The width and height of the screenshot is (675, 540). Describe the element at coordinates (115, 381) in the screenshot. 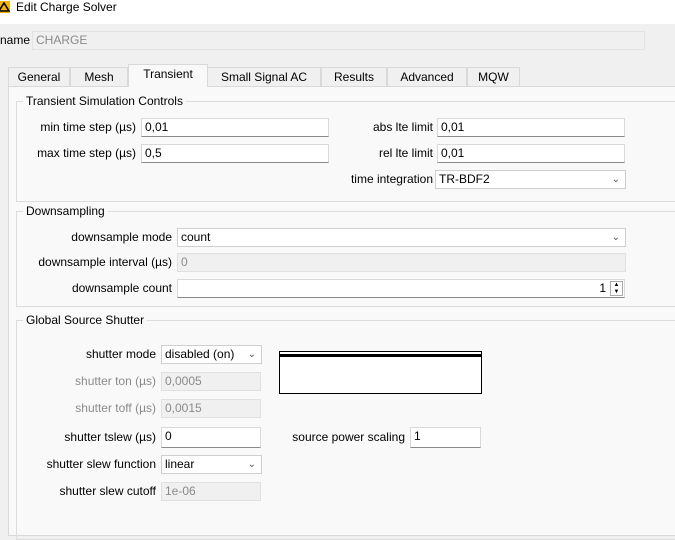

I see `shutter-ton-label: shutter ton (µs)` at that location.